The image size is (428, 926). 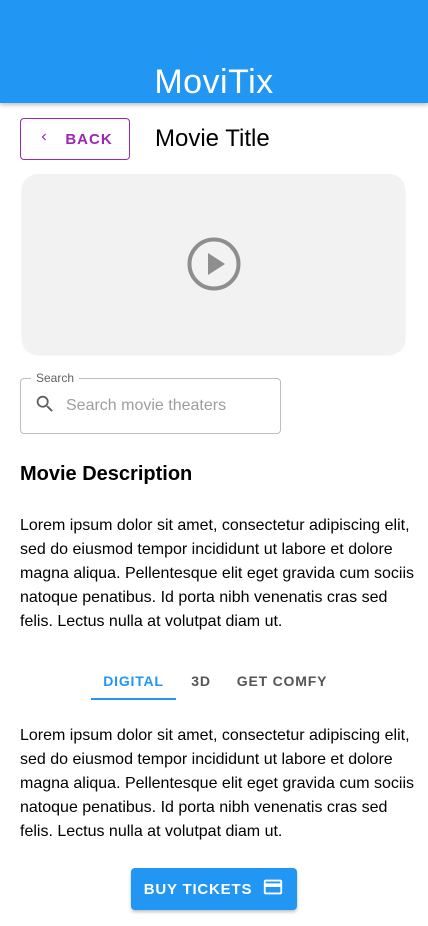 What do you see at coordinates (214, 82) in the screenshot?
I see `app-title: MoviTix` at bounding box center [214, 82].